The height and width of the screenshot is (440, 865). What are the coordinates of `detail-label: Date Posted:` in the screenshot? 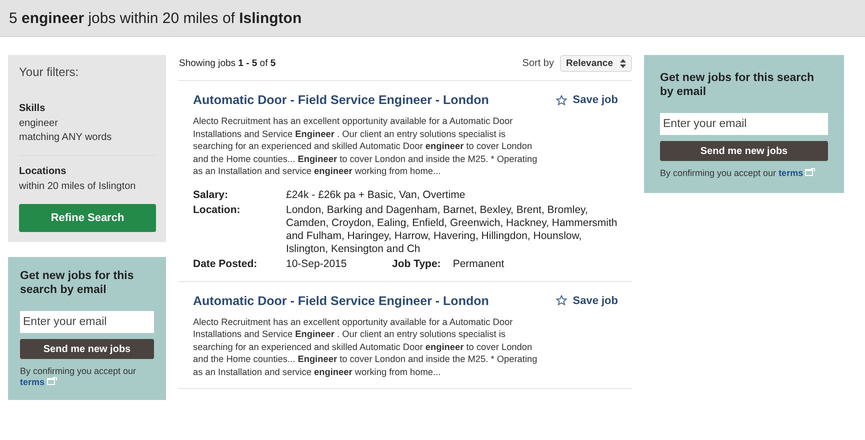 It's located at (225, 264).